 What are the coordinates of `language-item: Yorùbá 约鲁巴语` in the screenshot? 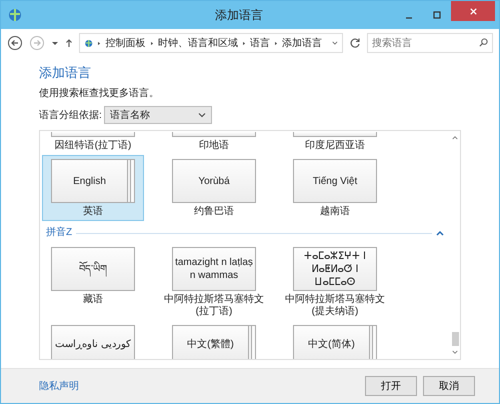 It's located at (214, 188).